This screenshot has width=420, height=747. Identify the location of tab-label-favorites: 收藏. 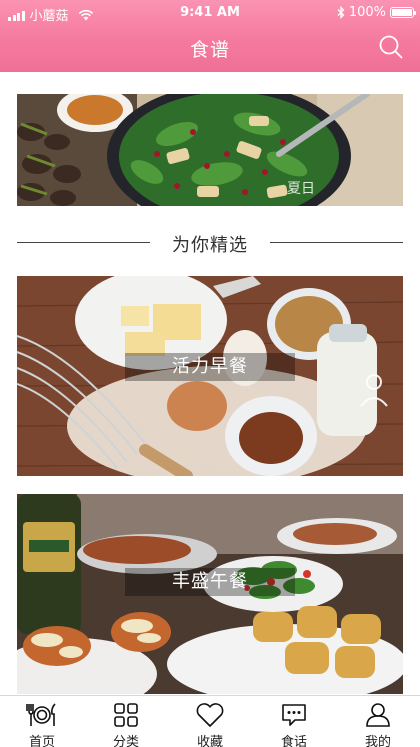
(209, 741).